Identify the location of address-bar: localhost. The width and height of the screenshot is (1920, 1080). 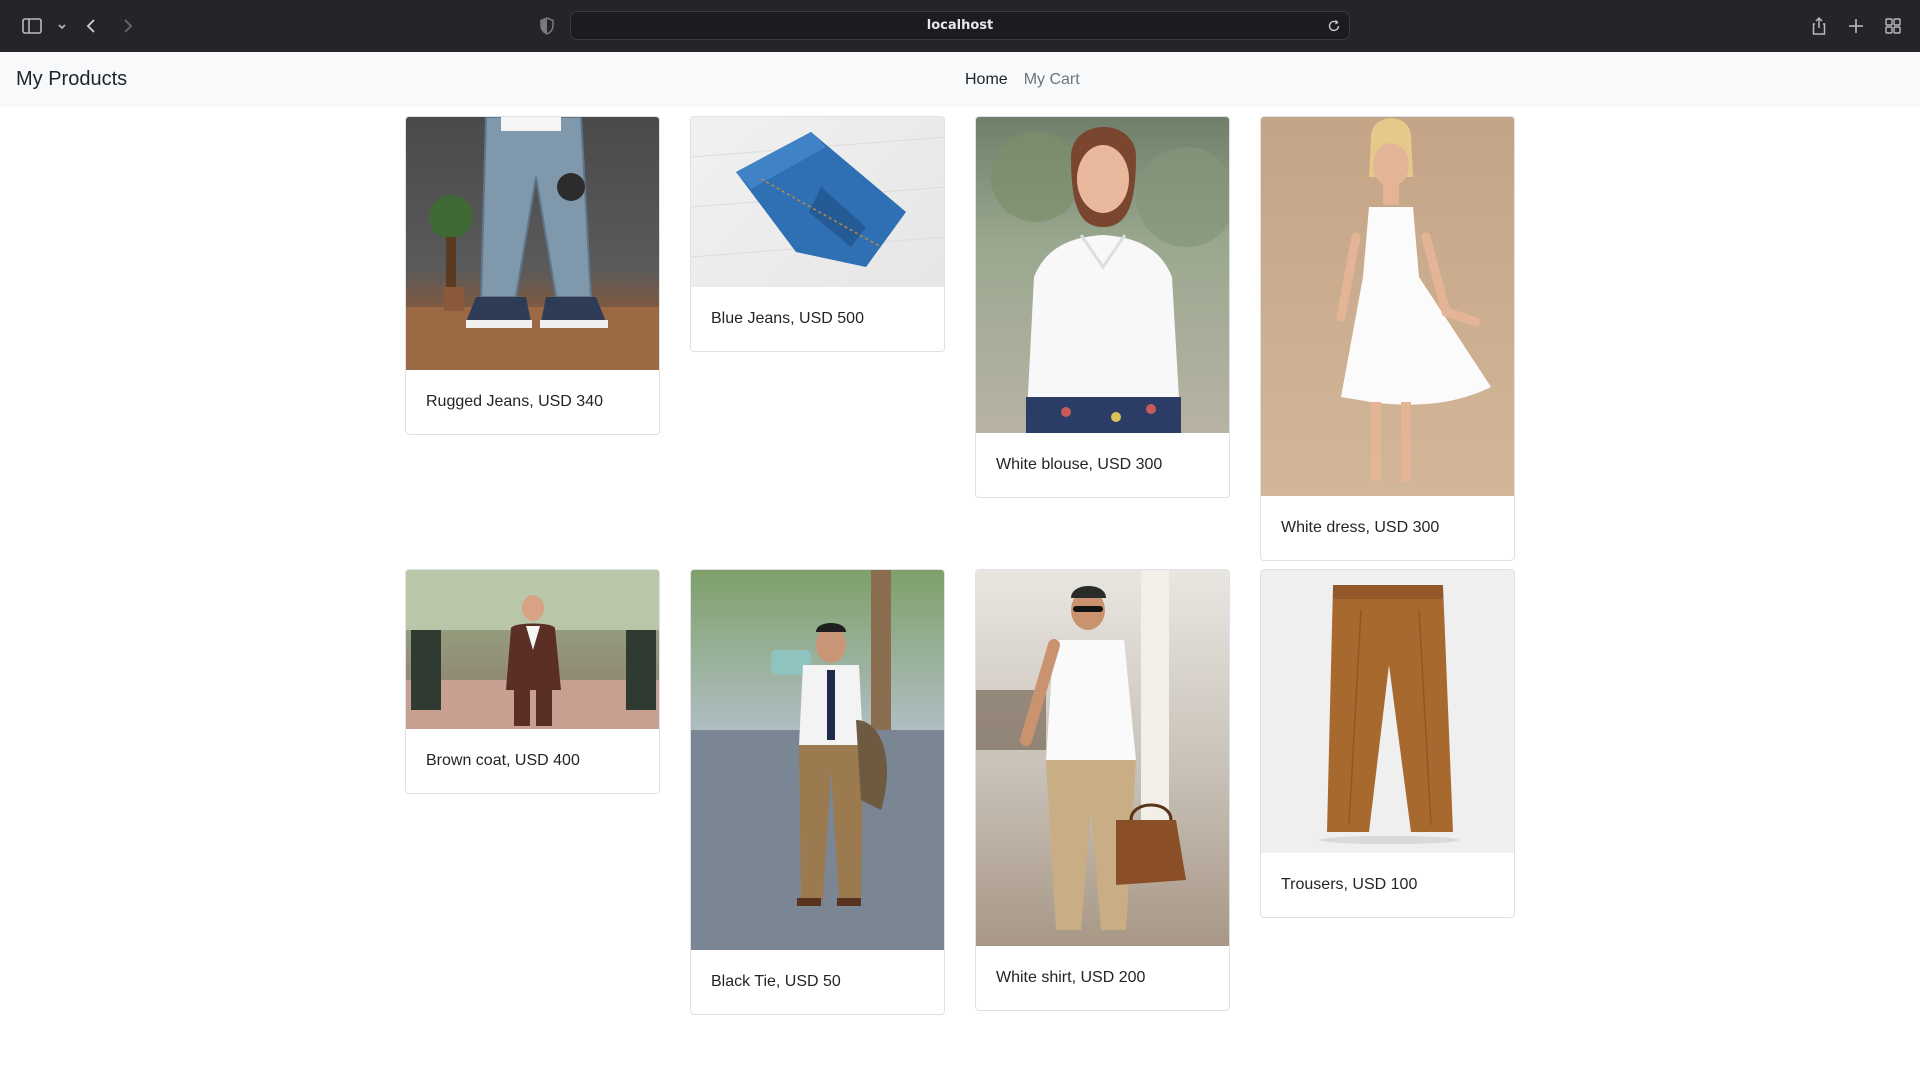
(960, 25).